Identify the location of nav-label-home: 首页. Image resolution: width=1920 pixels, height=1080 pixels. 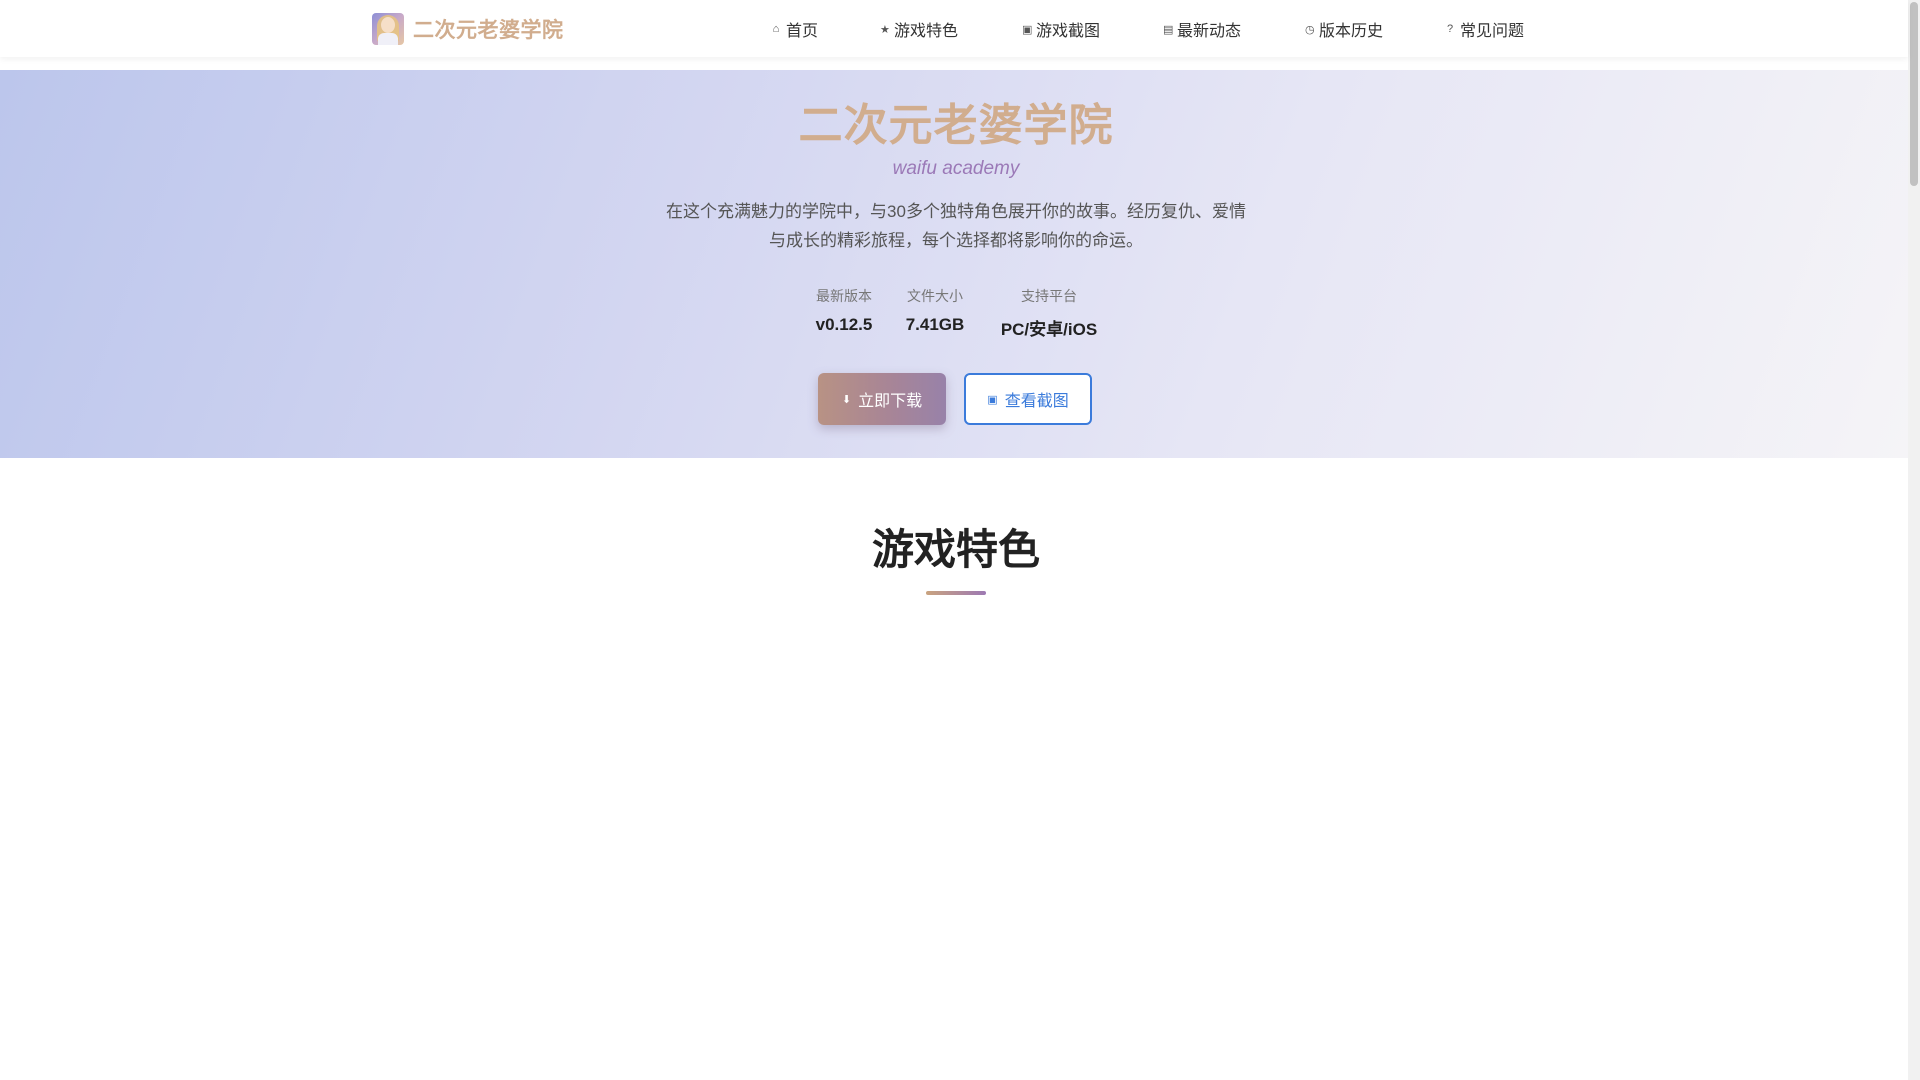
(802, 31).